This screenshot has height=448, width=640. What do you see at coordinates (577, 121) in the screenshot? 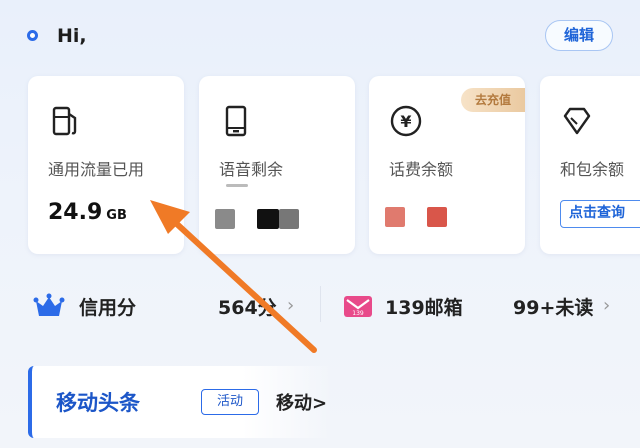
I see `diamond-icon` at bounding box center [577, 121].